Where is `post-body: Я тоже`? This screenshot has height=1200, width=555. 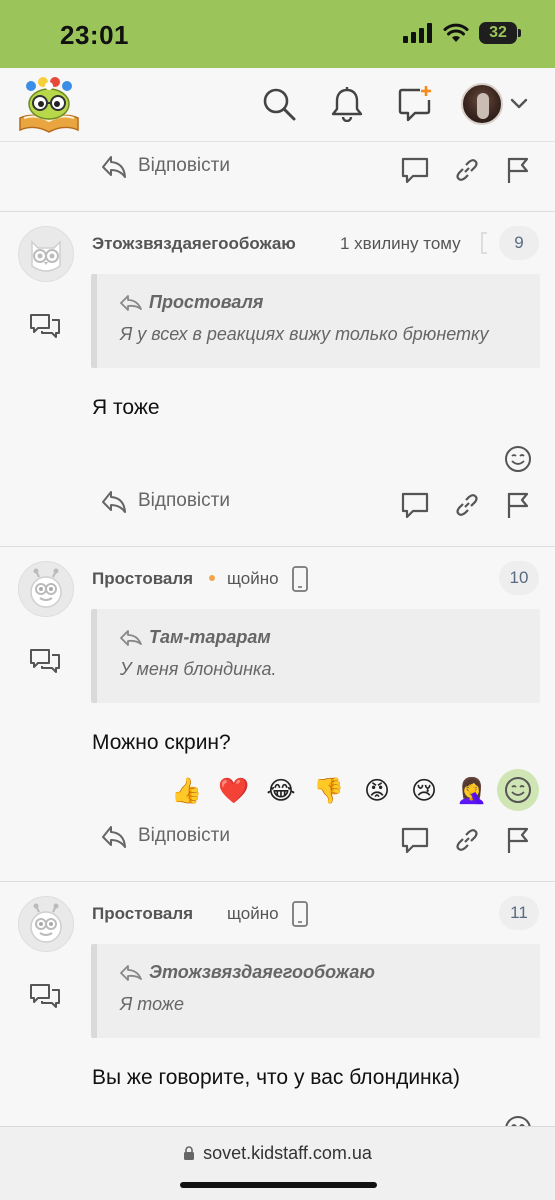 post-body: Я тоже is located at coordinates (126, 407).